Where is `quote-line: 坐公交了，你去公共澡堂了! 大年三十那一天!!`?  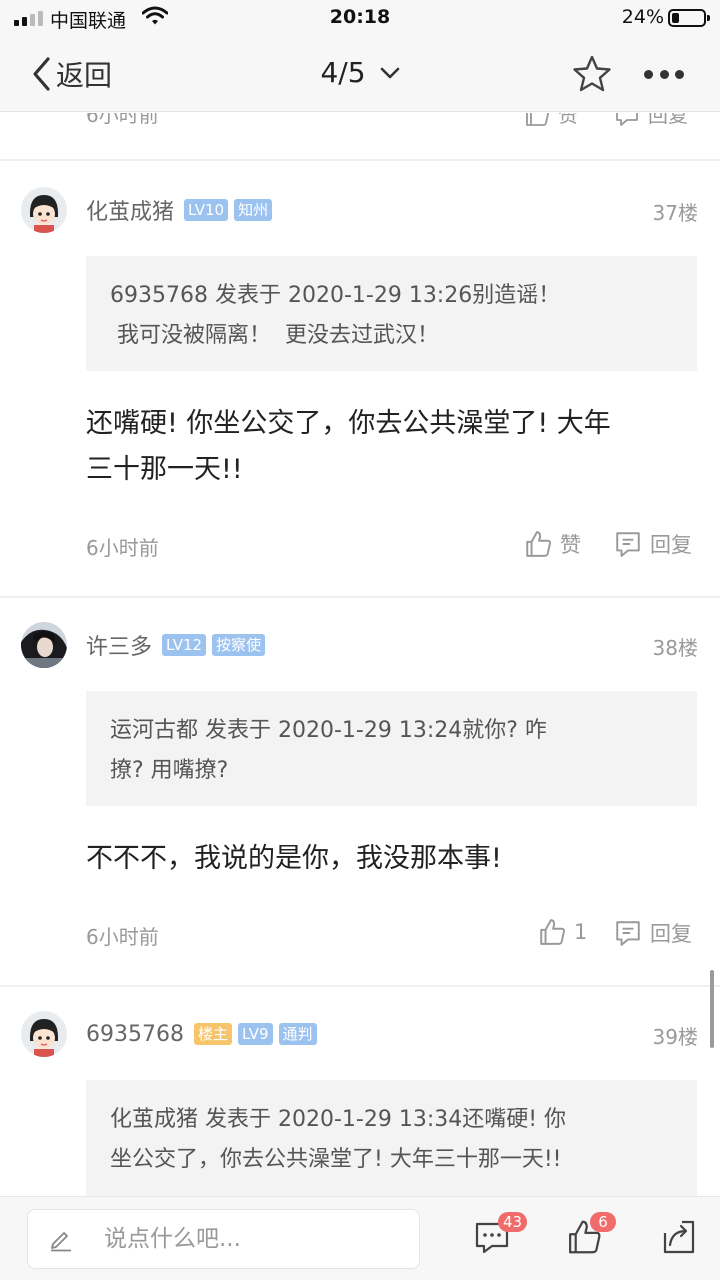
quote-line: 坐公交了，你去公共澡堂了! 大年三十那一天!! is located at coordinates (336, 1159).